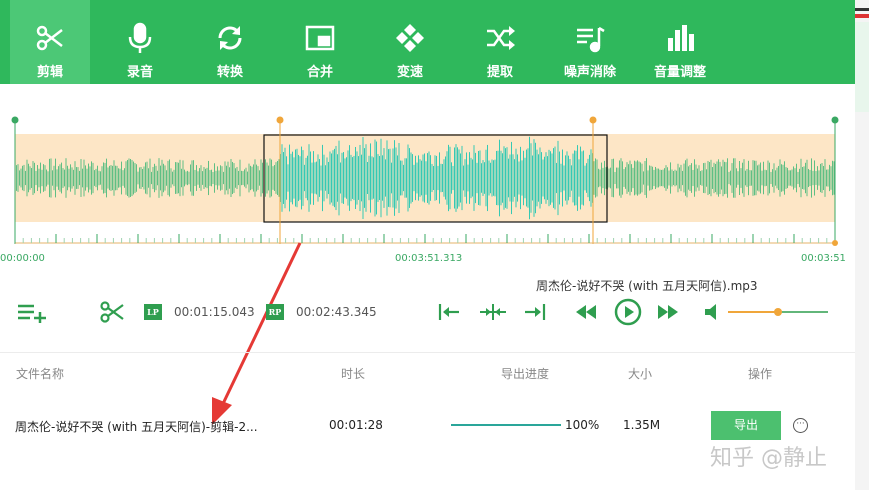 The height and width of the screenshot is (490, 869). I want to click on tool-volume: 音量调整, so click(680, 42).